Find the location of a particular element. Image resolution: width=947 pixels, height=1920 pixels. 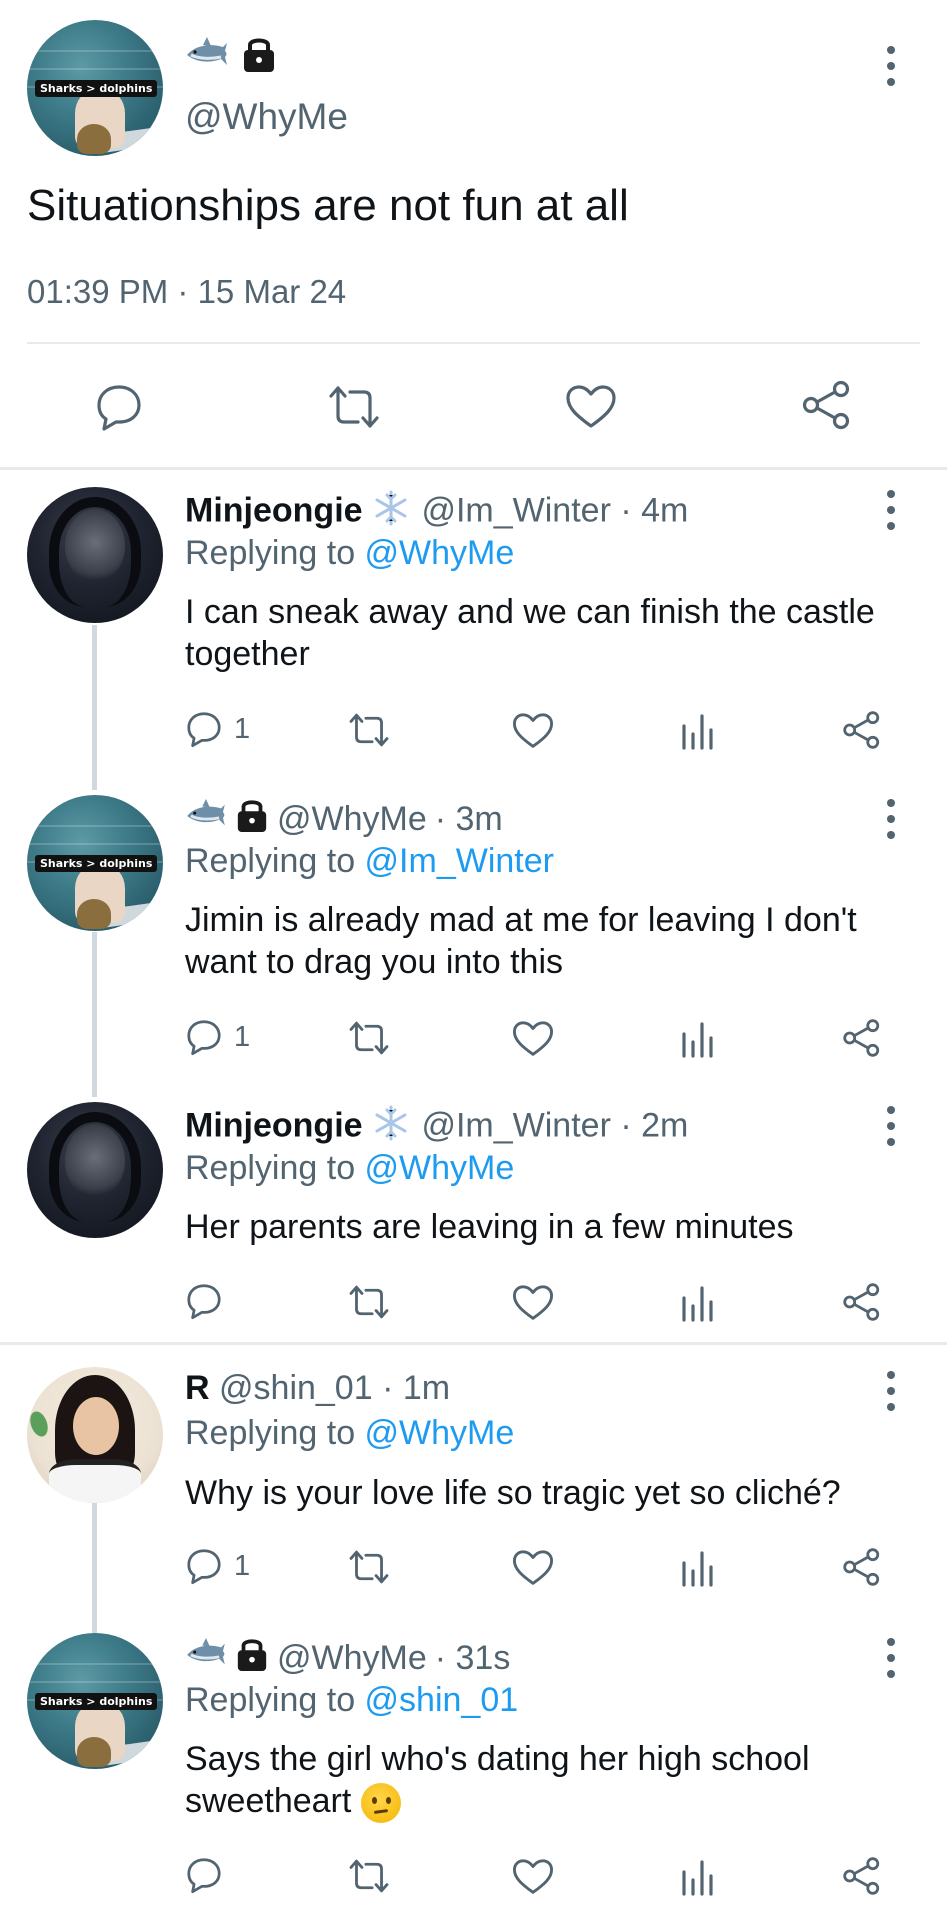

author-handle: @WhyMe is located at coordinates (266, 117).